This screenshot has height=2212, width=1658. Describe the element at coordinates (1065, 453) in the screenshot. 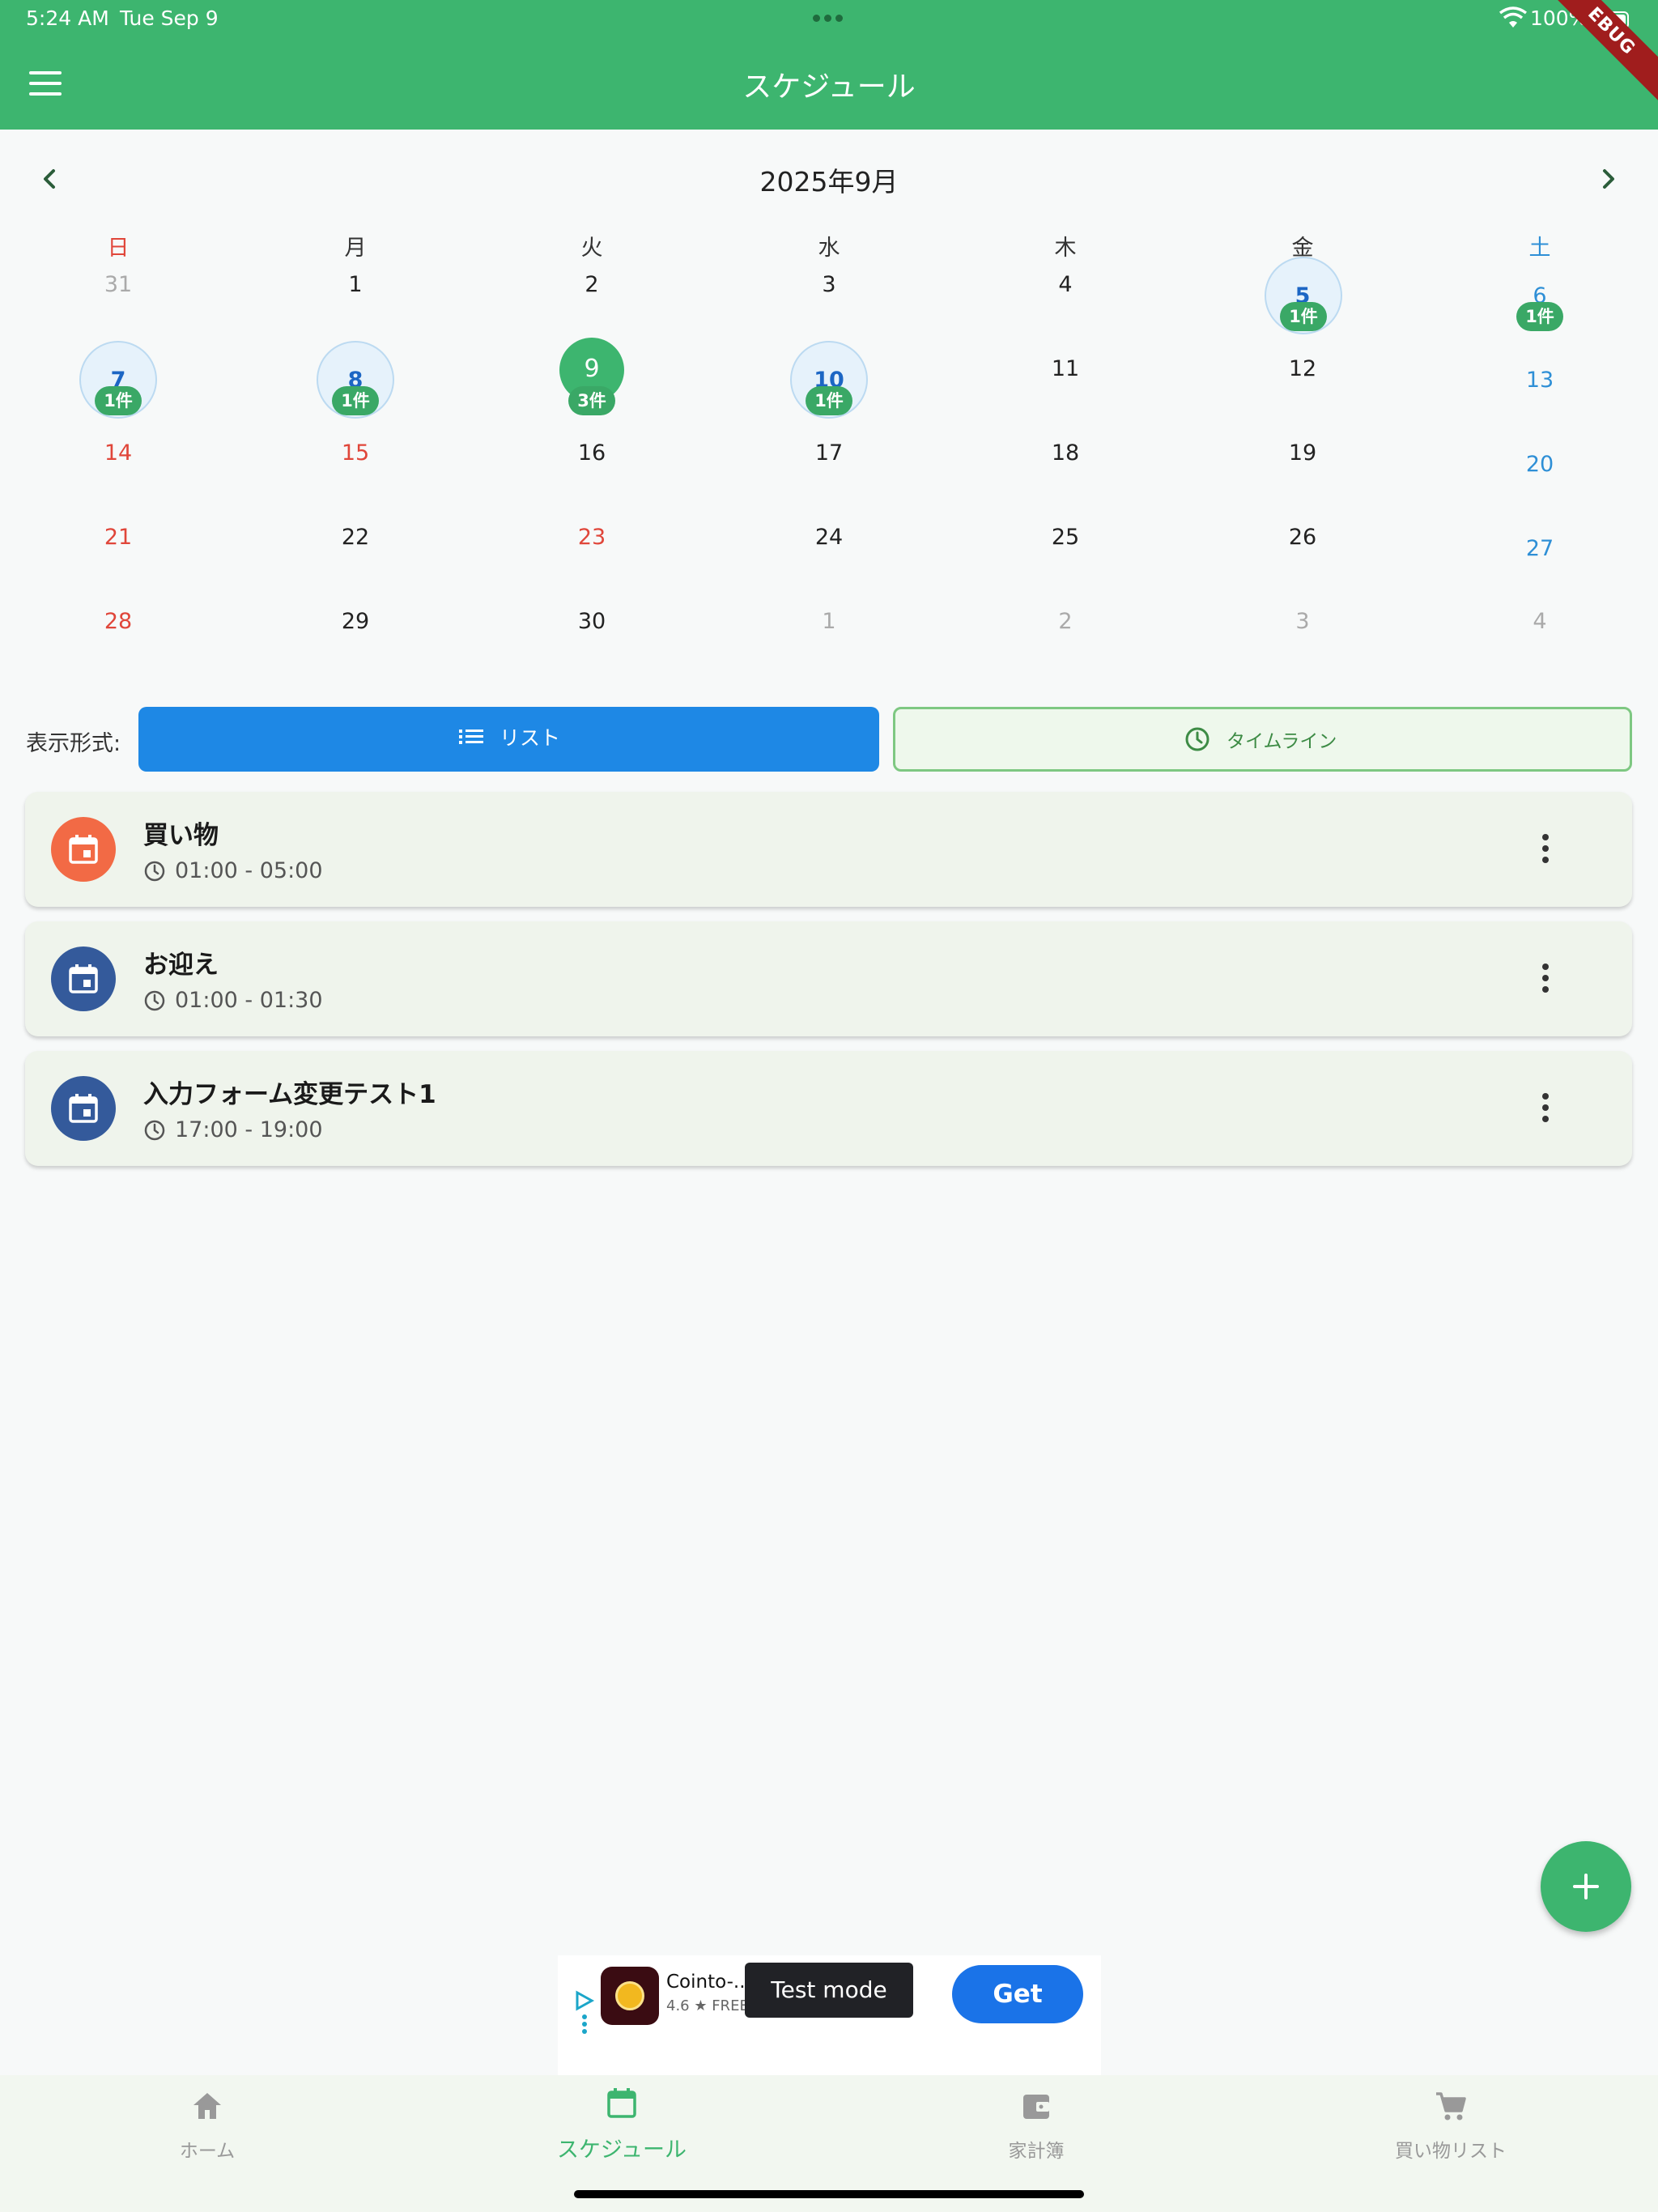

I see `calendar-day: 18` at that location.